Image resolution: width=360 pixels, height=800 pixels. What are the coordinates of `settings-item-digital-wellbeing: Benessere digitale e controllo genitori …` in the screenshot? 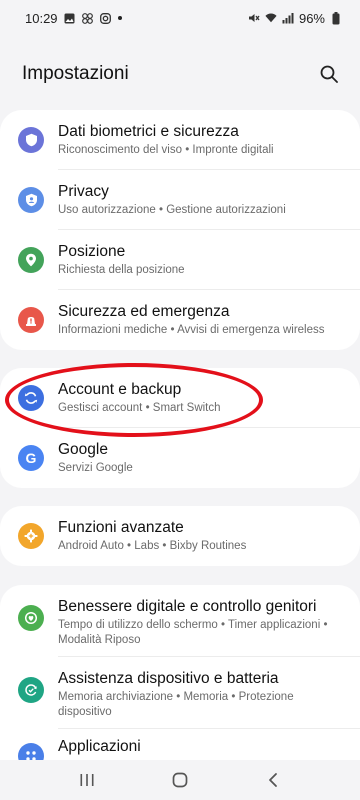 It's located at (180, 621).